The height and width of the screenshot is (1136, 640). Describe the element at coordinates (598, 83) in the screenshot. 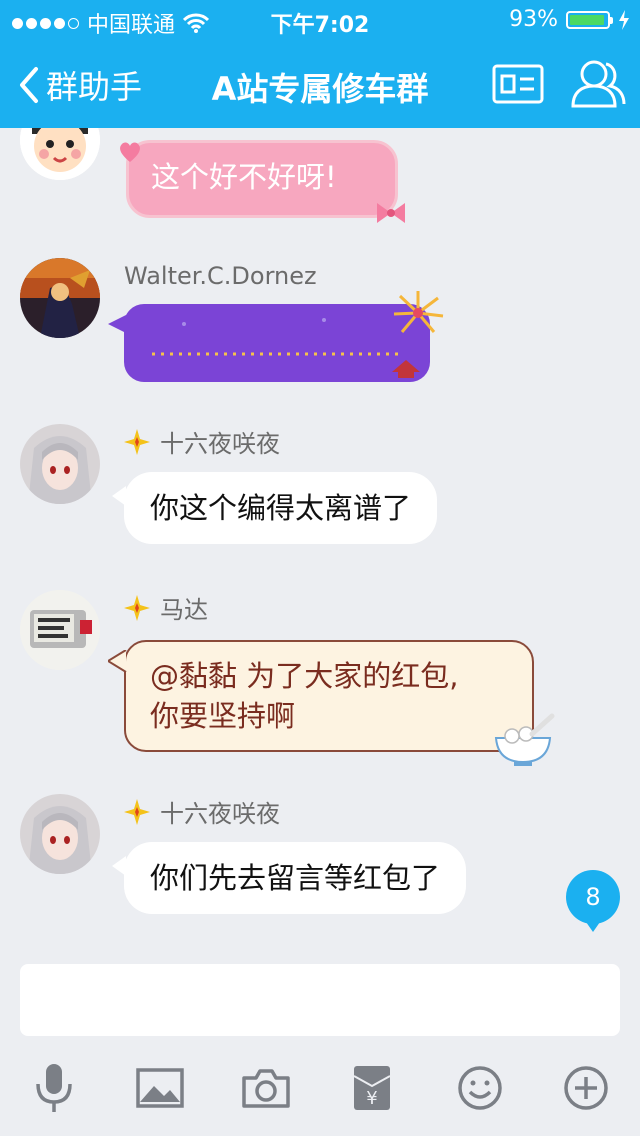

I see `group-members-icon` at that location.